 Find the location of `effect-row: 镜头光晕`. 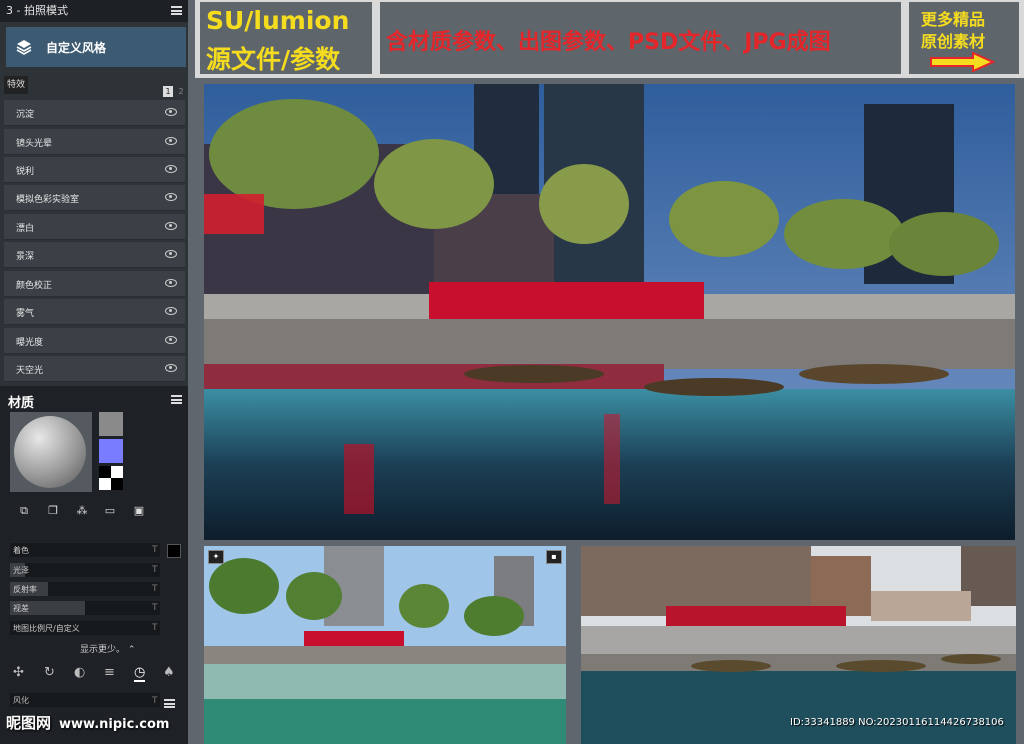

effect-row: 镜头光晕 is located at coordinates (94, 142).